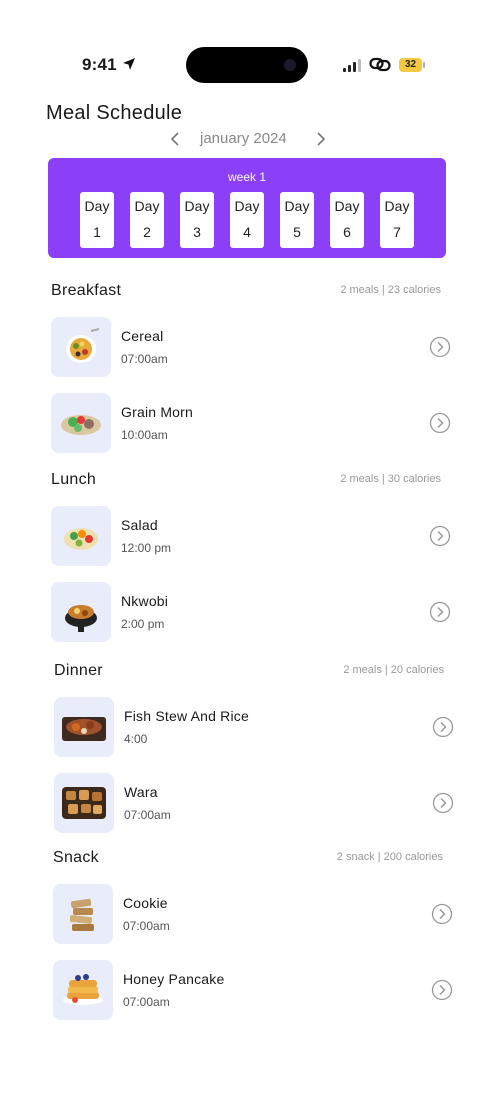  I want to click on section-meta-snack: 2 snack | 200 calories, so click(389, 857).